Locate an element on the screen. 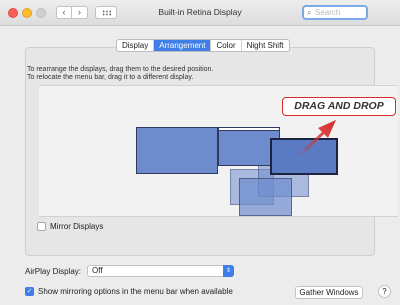  airplay-label: AirPlay Display: is located at coordinates (53, 271).